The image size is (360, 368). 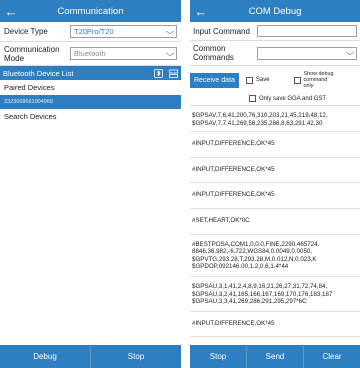 I want to click on device-type-label: Device Type, so click(x=26, y=31).